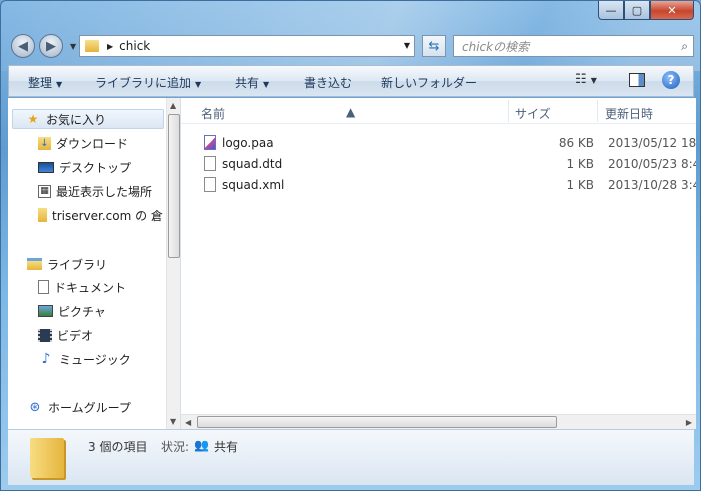  I want to click on file-row: squad.xml 1 KB 2013/10/28 3:4, so click(448, 185).